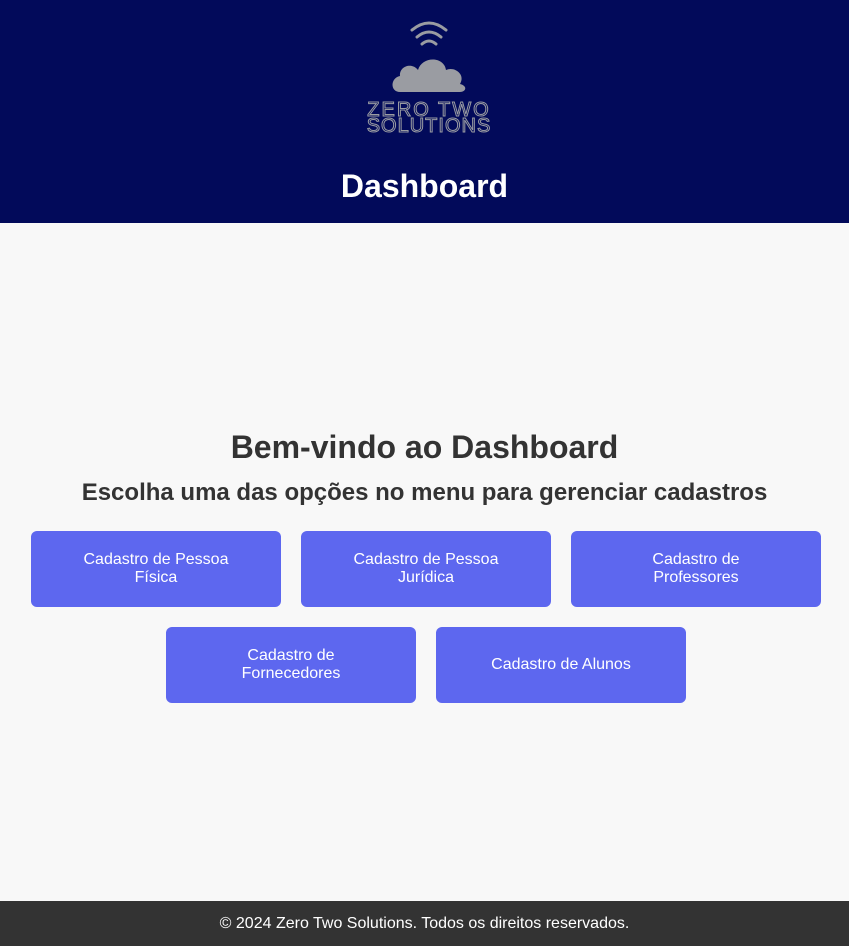 The image size is (849, 946). I want to click on pessoa-juridica-button: Cadastro de Pessoa Jurídica, so click(426, 569).